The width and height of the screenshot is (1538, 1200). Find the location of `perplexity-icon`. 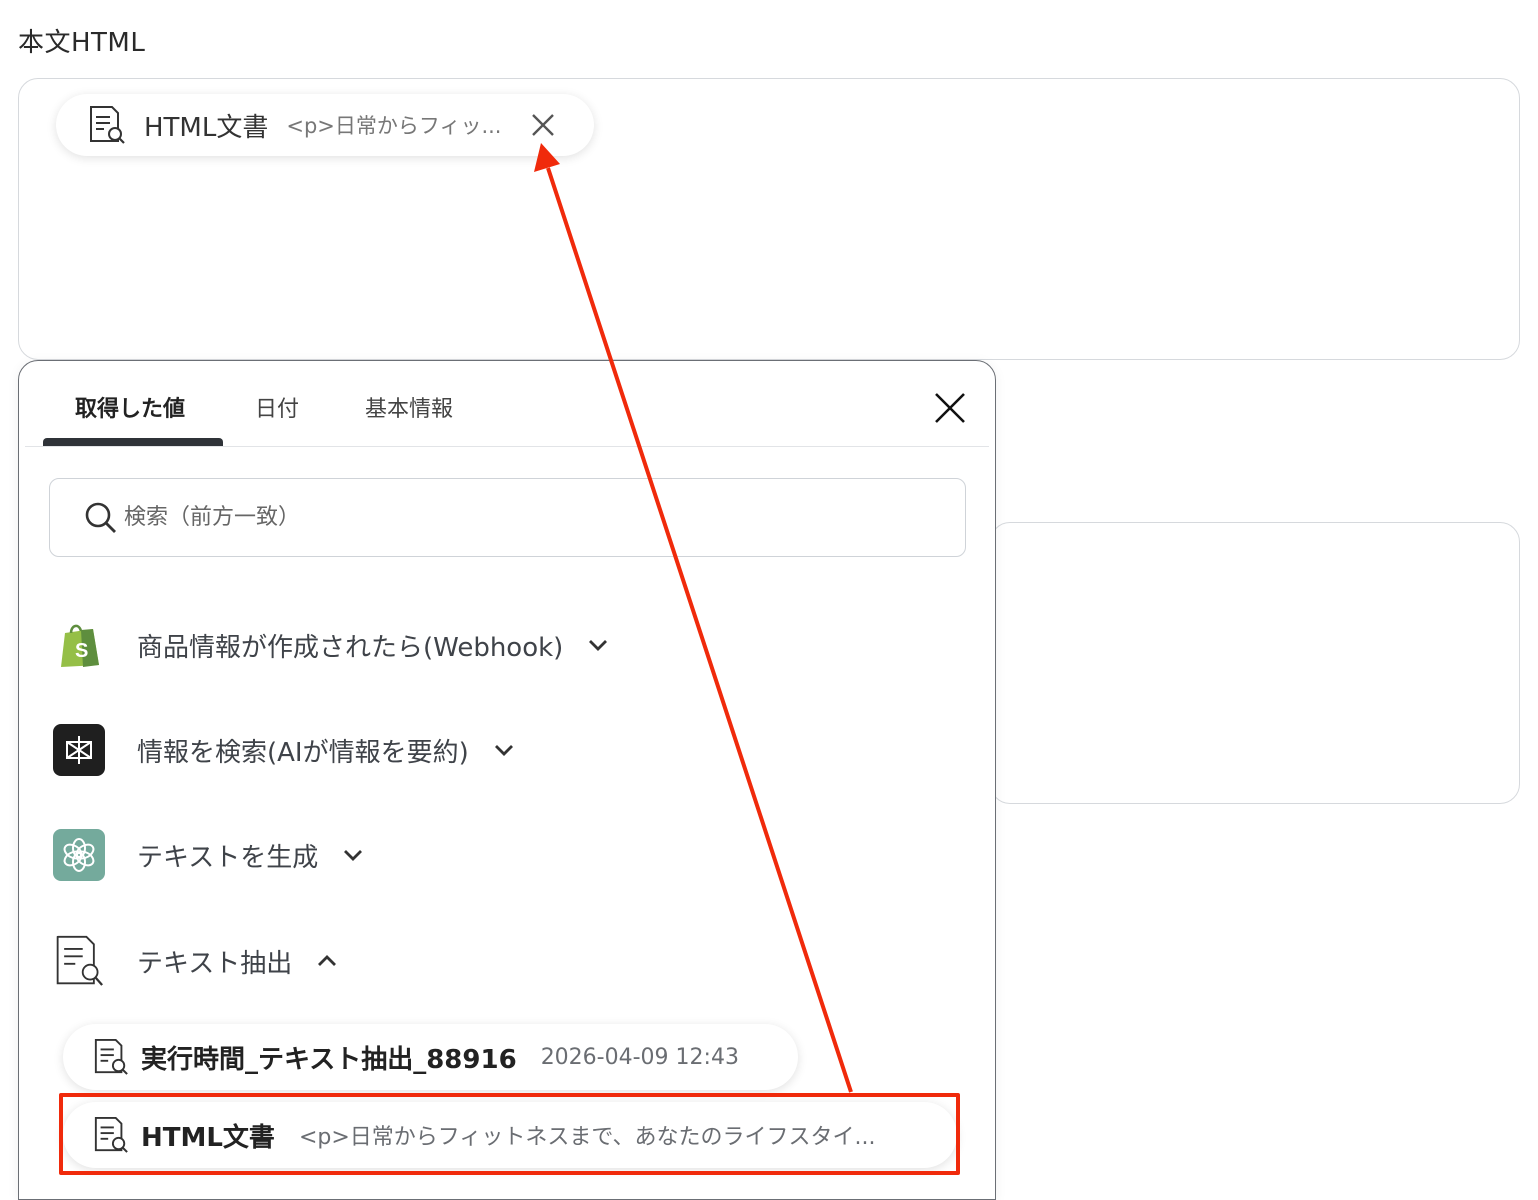

perplexity-icon is located at coordinates (79, 750).